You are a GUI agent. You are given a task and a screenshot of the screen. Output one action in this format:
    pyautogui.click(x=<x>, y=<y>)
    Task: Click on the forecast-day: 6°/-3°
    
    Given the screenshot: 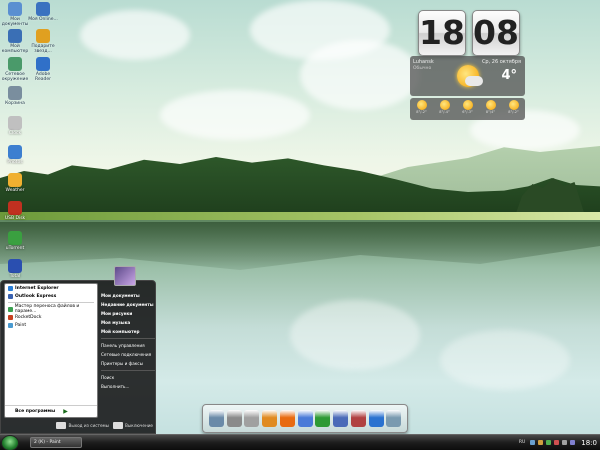 What is the action you would take?
    pyautogui.click(x=468, y=110)
    